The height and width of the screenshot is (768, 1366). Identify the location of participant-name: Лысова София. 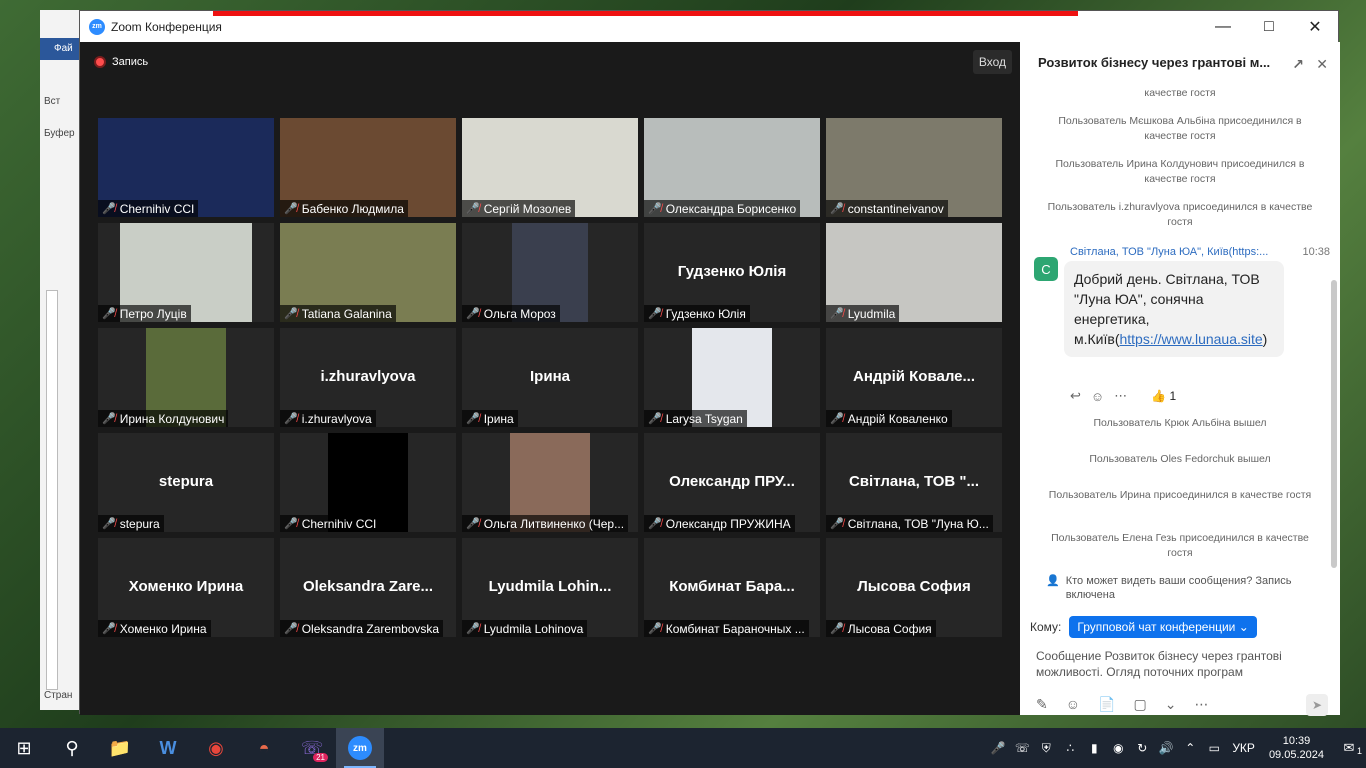
(889, 628).